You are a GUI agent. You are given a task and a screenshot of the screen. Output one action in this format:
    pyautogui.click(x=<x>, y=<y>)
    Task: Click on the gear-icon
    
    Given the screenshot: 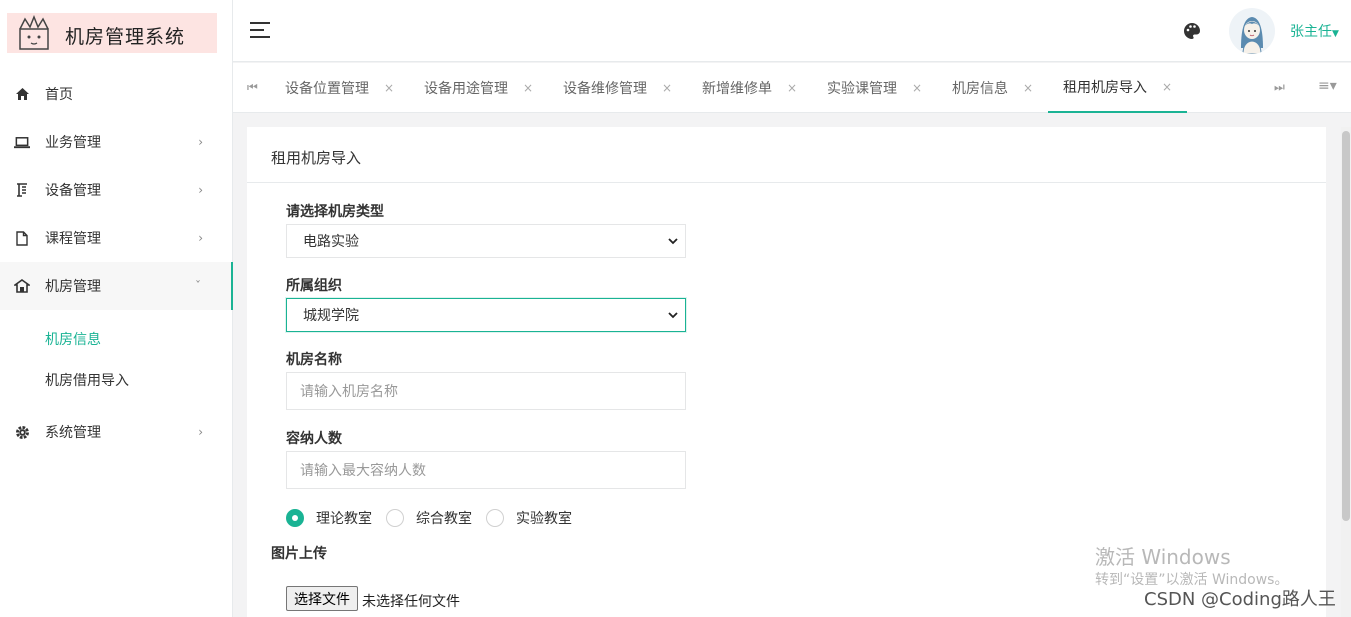 What is the action you would take?
    pyautogui.click(x=22, y=432)
    